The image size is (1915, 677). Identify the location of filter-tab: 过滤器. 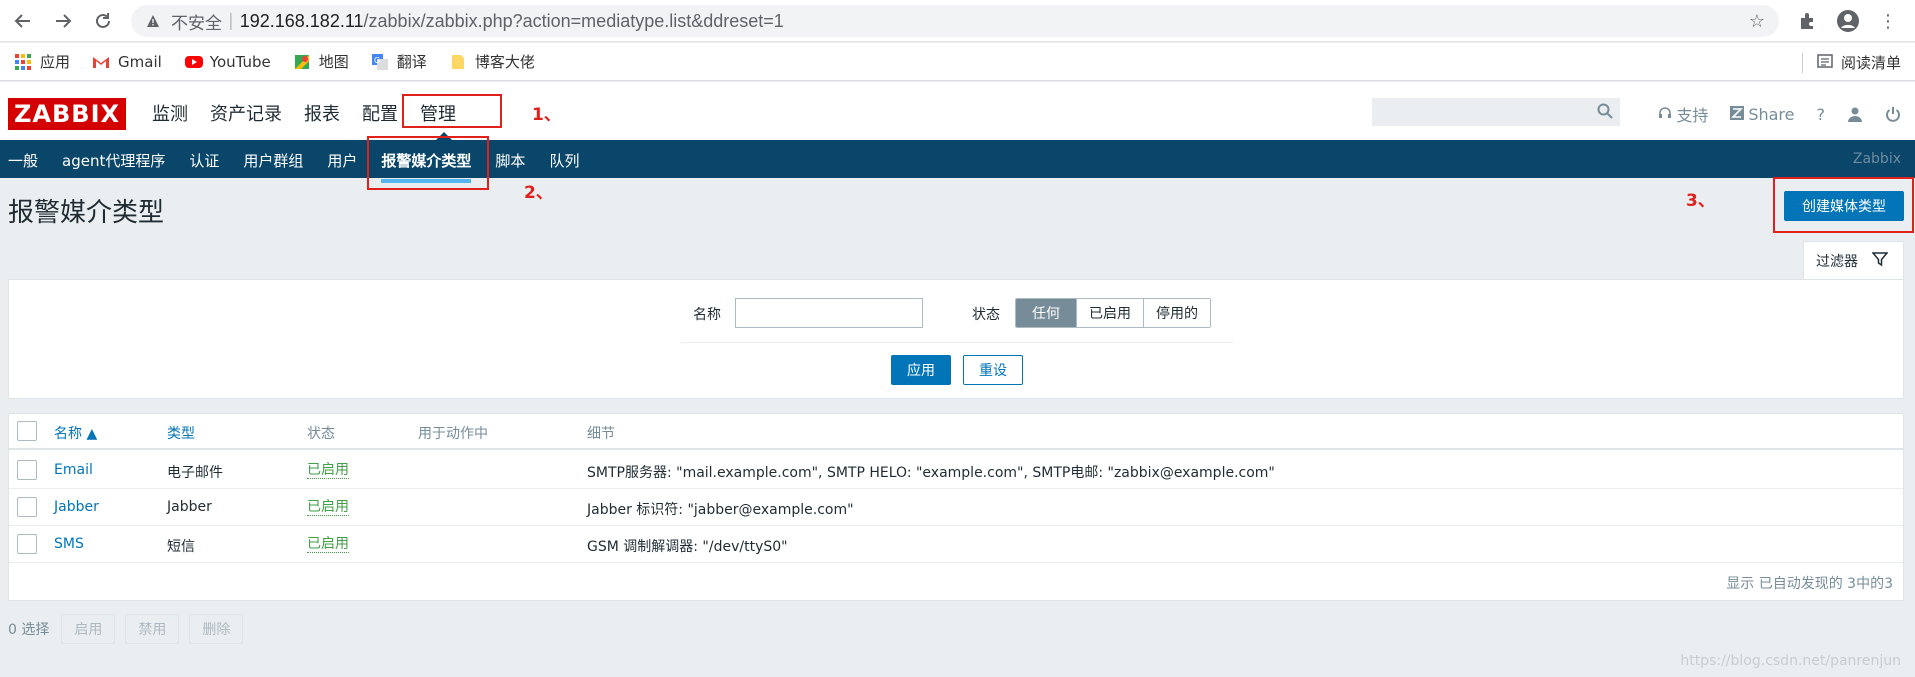
(1853, 260).